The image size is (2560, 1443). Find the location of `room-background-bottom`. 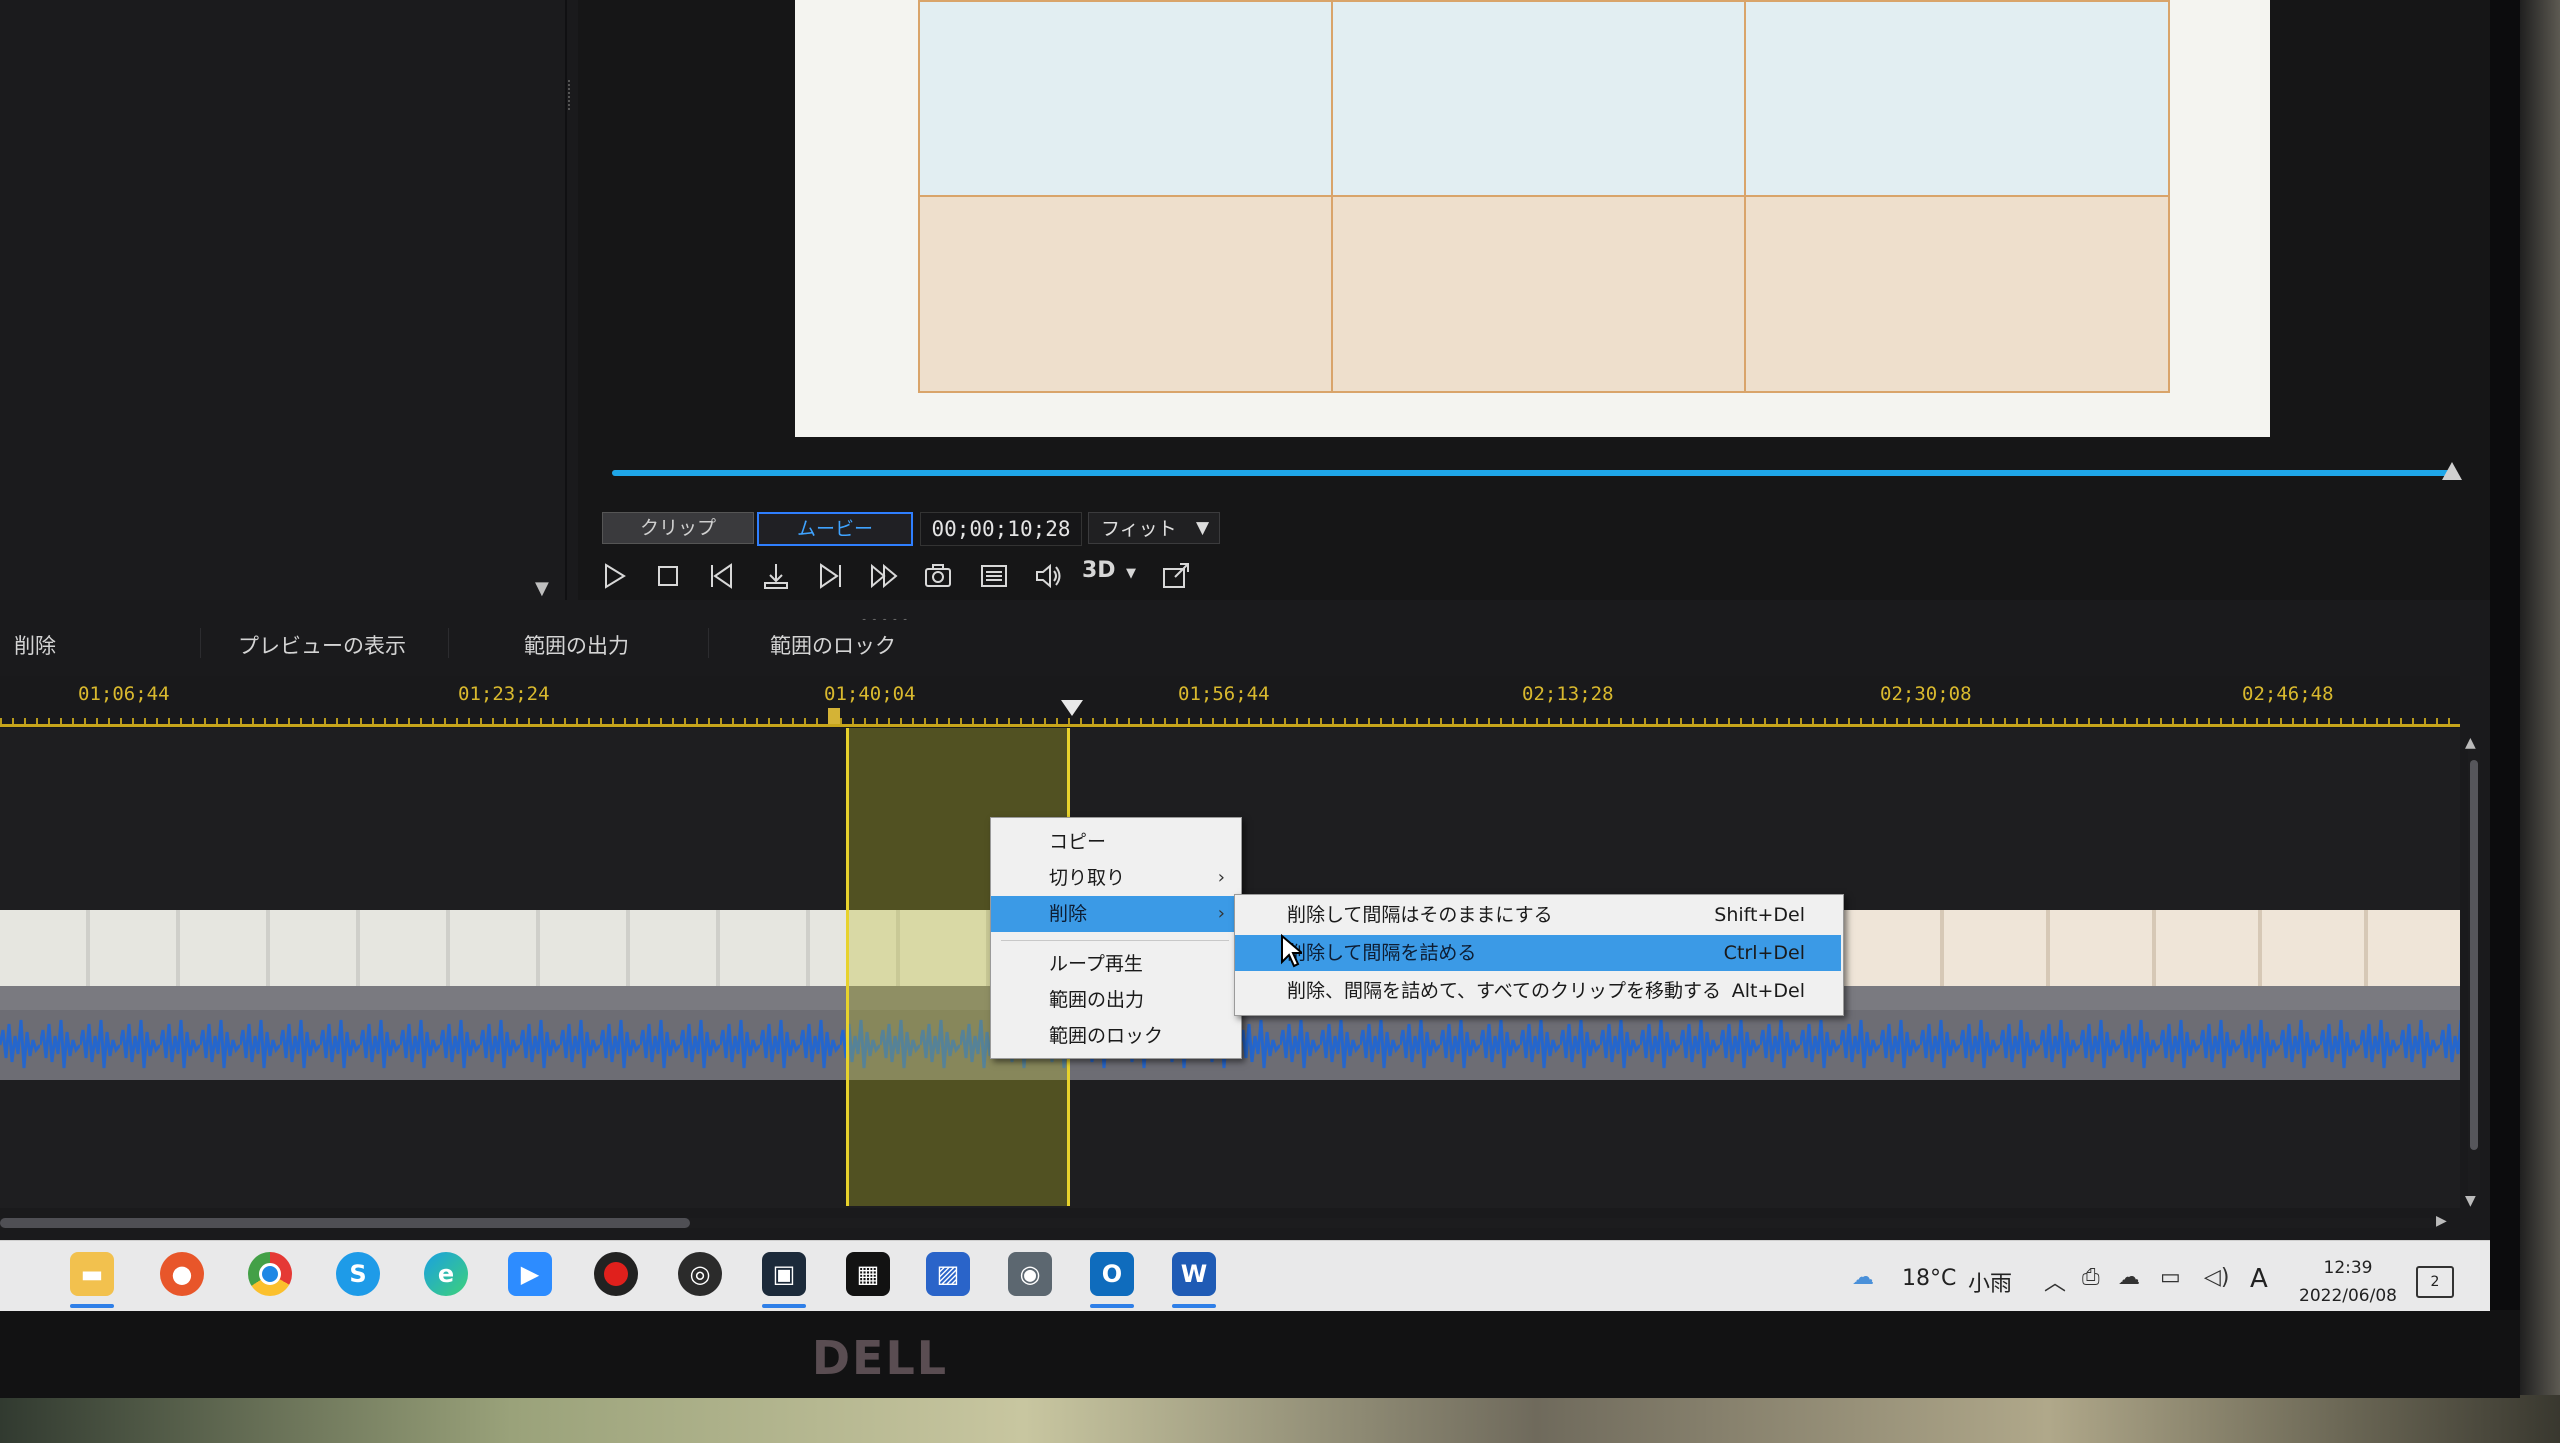

room-background-bottom is located at coordinates (1280, 1419).